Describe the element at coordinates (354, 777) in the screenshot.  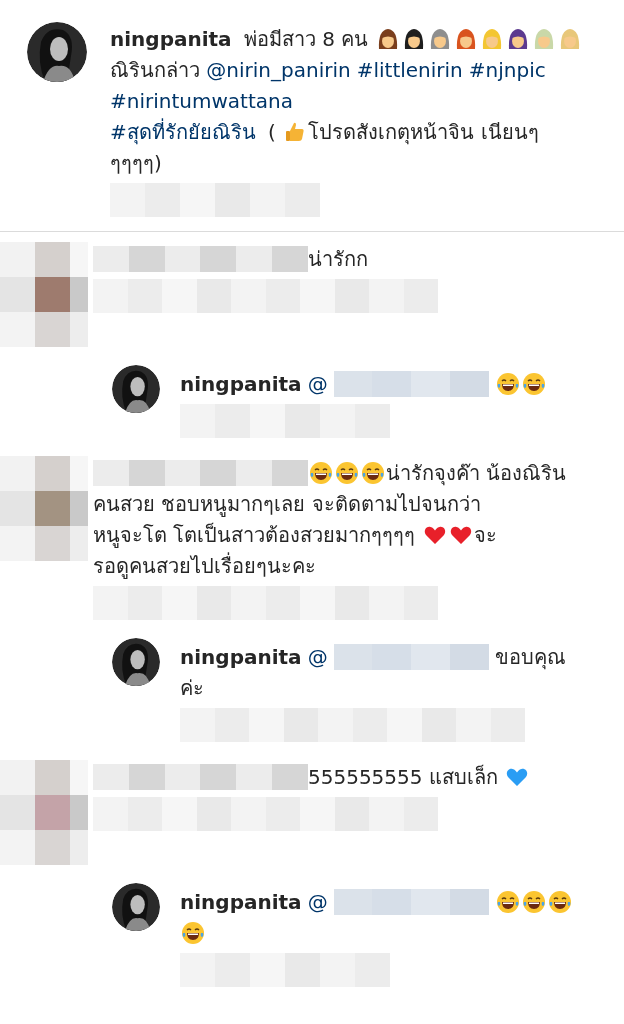
I see `comment-text: 555555555 แสบเล็ก` at that location.